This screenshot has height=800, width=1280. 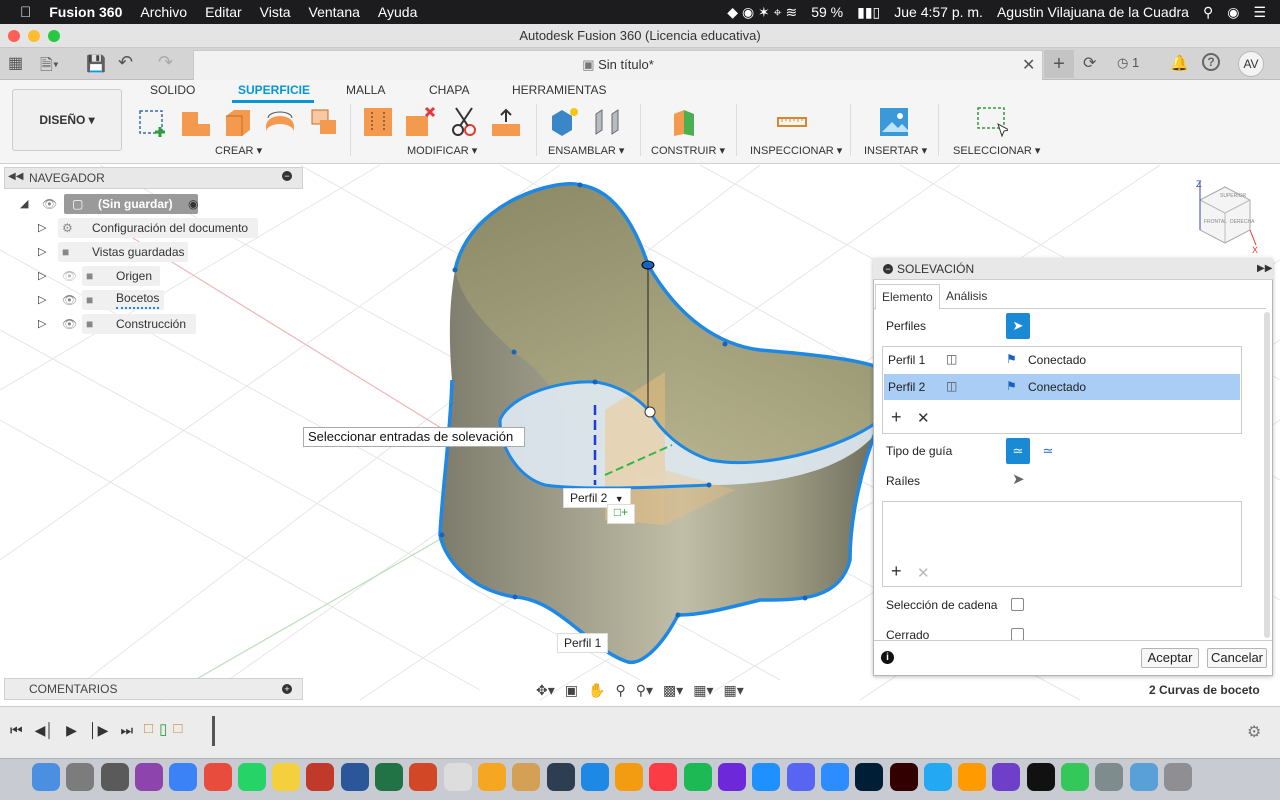 I want to click on step-forward-icon: │▶, so click(x=99, y=730).